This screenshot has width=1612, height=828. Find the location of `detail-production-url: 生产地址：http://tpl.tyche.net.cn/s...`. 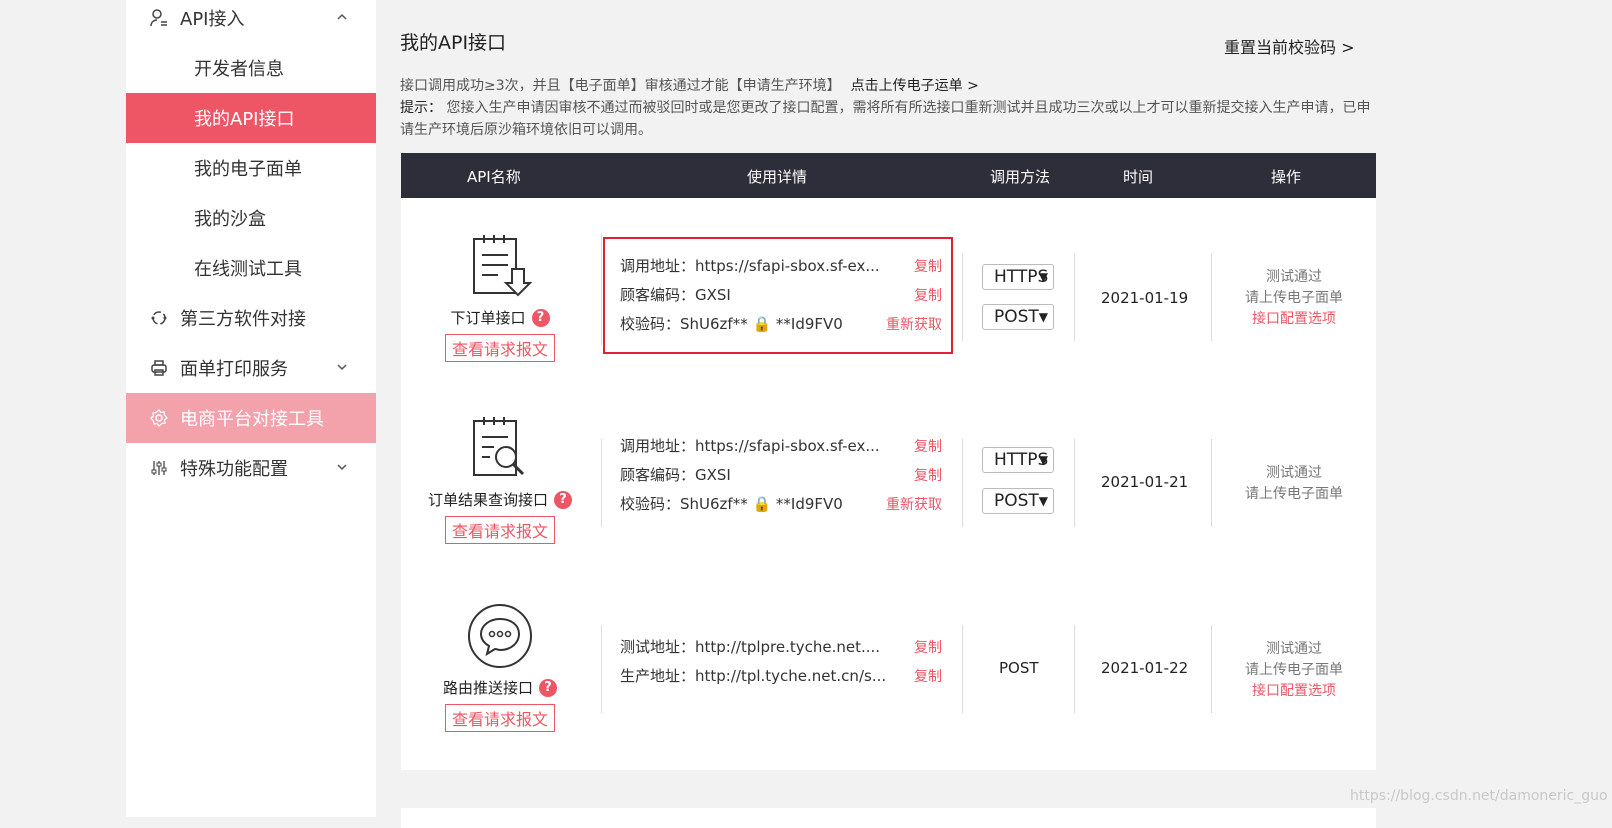

detail-production-url: 生产地址：http://tpl.tyche.net.cn/s... is located at coordinates (753, 676).